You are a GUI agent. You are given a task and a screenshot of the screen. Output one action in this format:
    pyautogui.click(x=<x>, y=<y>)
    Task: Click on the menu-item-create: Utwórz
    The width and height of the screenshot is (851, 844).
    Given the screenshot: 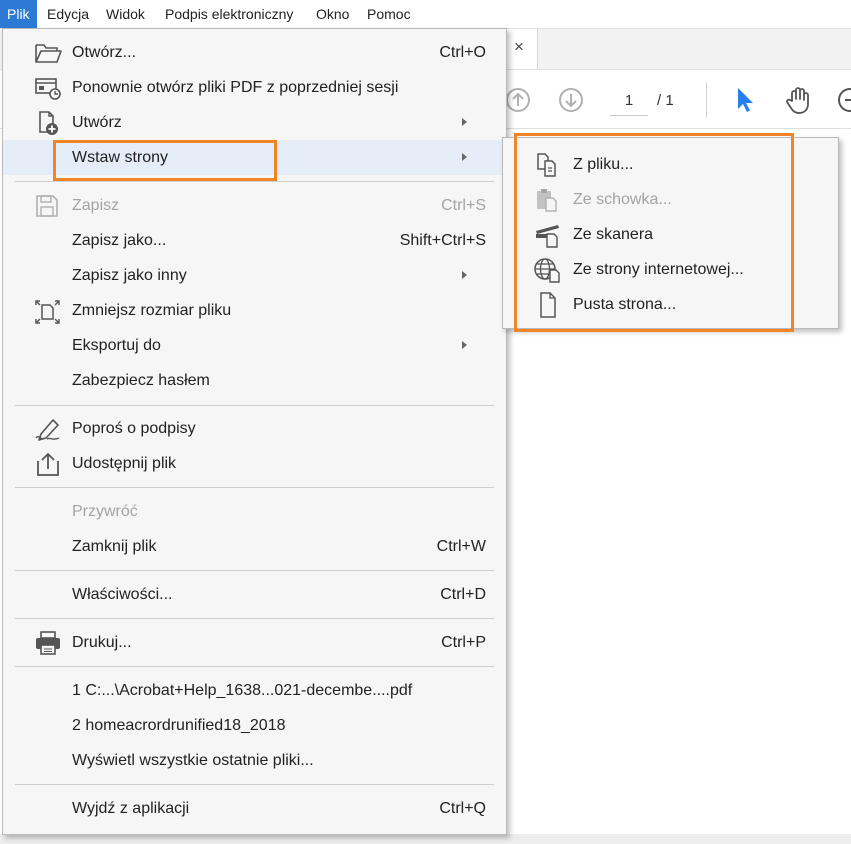 What is the action you would take?
    pyautogui.click(x=254, y=122)
    